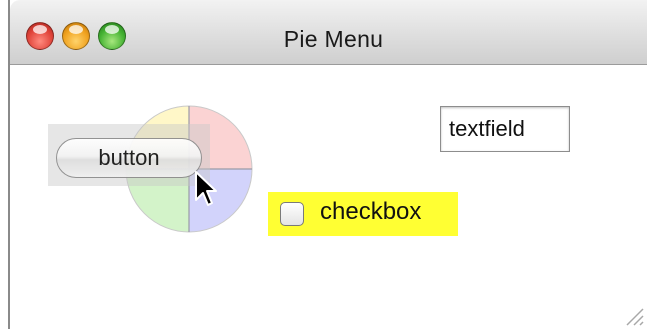  What do you see at coordinates (292, 214) in the screenshot?
I see `checkbox-box` at bounding box center [292, 214].